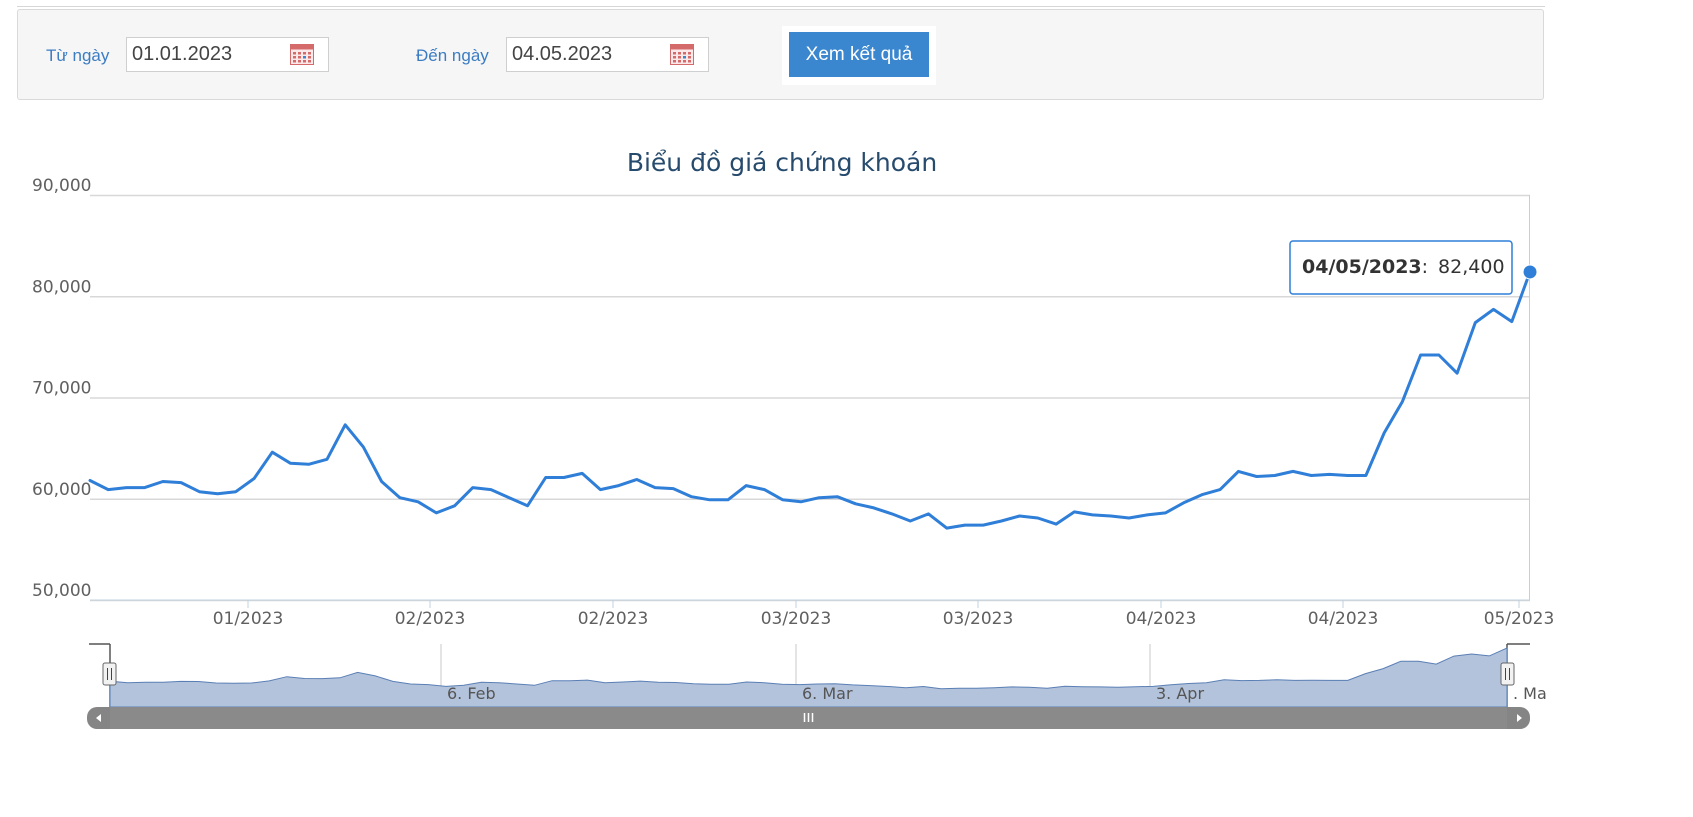 This screenshot has width=1693, height=817. I want to click on from-date-label: Từ ngày, so click(78, 55).